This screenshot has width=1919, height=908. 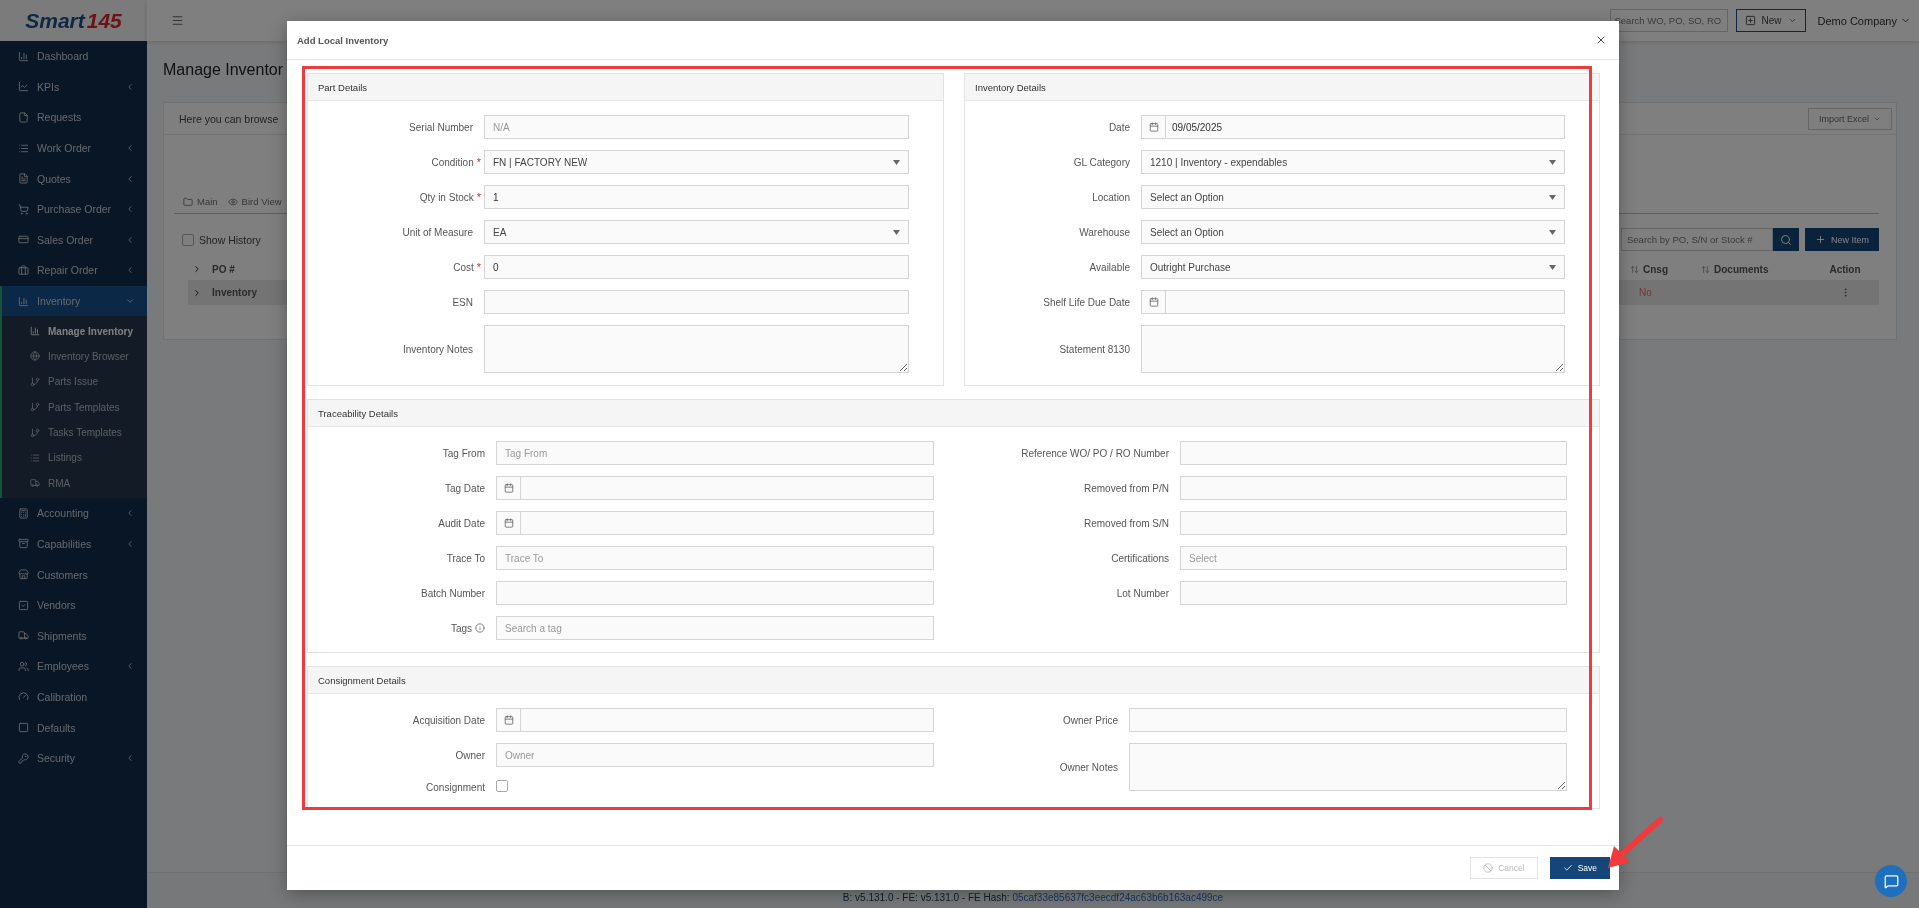 I want to click on new-button: New, so click(x=1770, y=20).